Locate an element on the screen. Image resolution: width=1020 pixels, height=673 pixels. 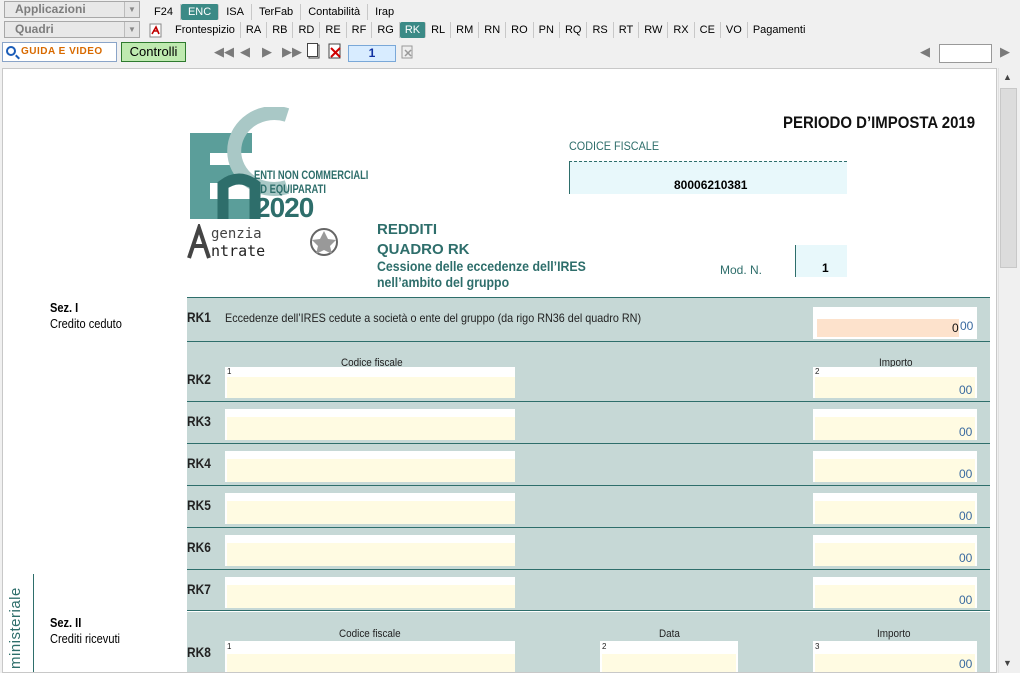
top-tab: Contabilità is located at coordinates (335, 12).